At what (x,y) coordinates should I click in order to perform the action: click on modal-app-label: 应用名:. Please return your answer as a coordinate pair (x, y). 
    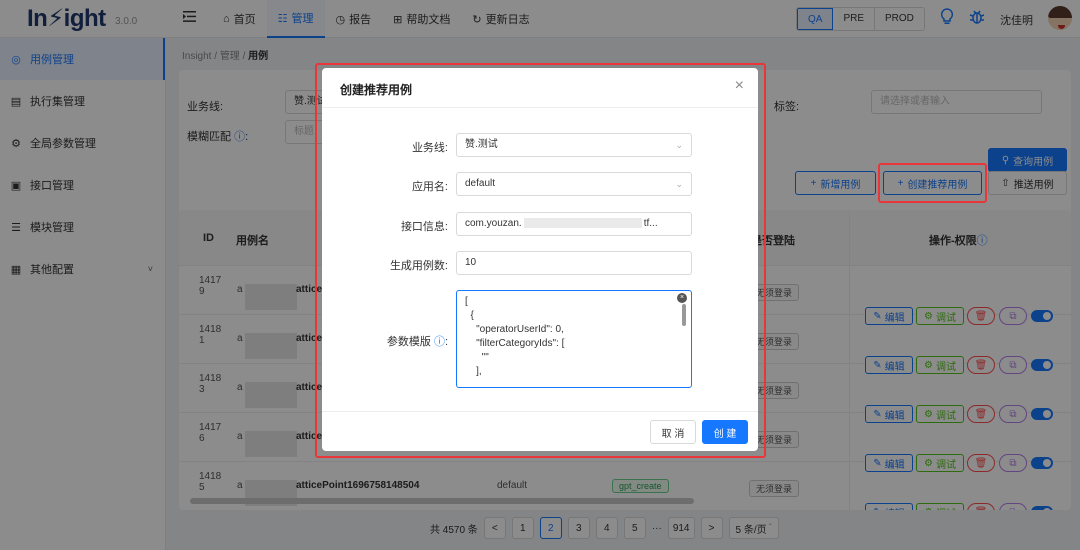
    Looking at the image, I should click on (429, 187).